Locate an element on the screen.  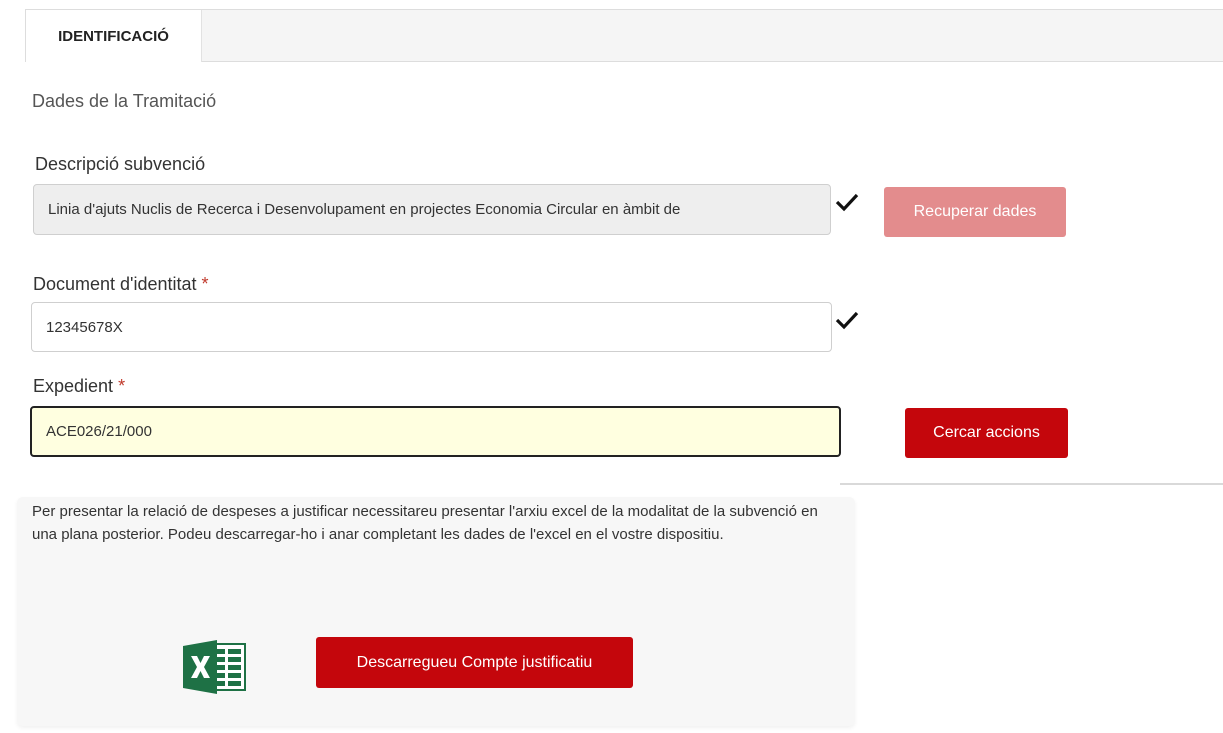
tab-bar: IDENTIFICACIÓ is located at coordinates (624, 35).